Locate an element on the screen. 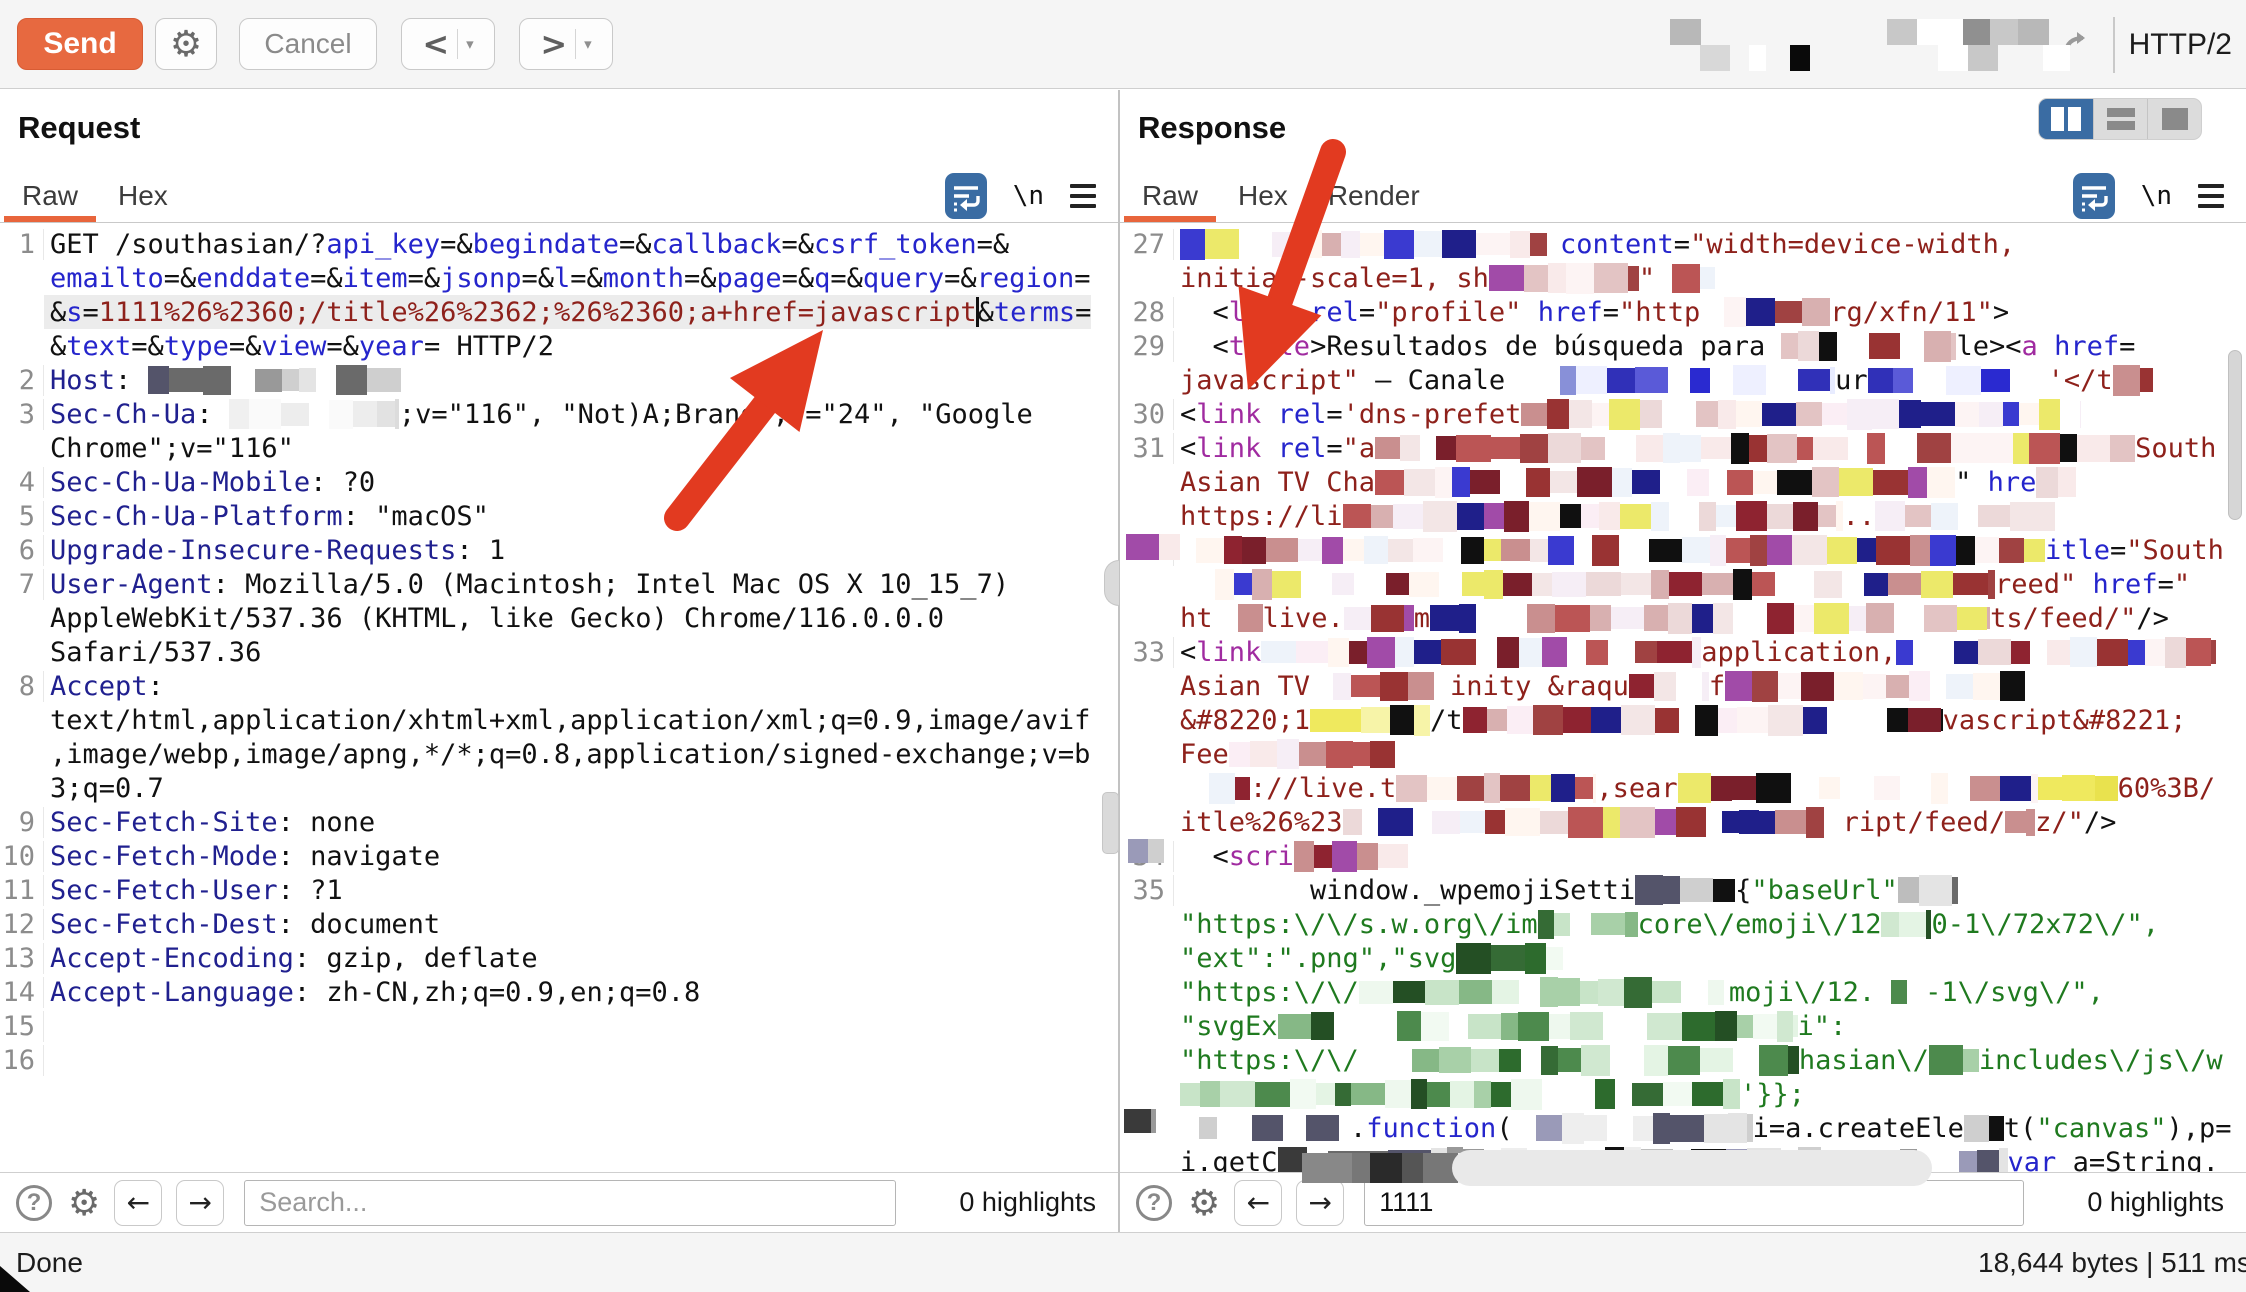  request-tab-hex: Hex is located at coordinates (143, 196).